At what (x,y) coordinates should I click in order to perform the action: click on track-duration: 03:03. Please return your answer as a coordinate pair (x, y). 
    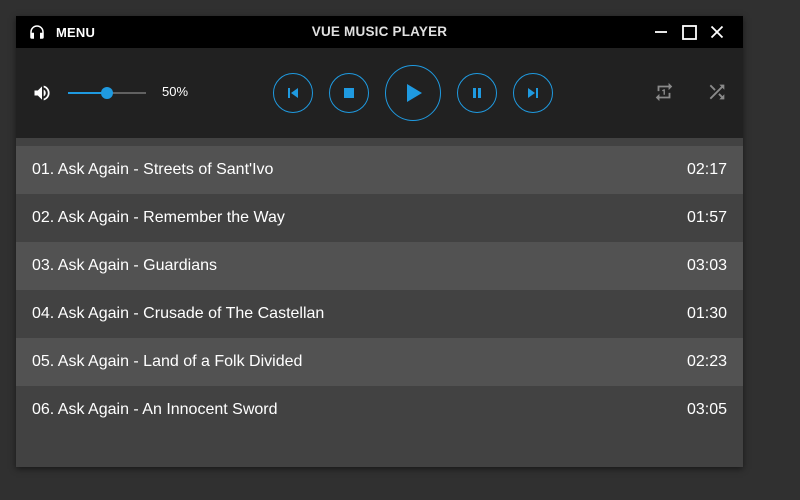
    Looking at the image, I should click on (706, 265).